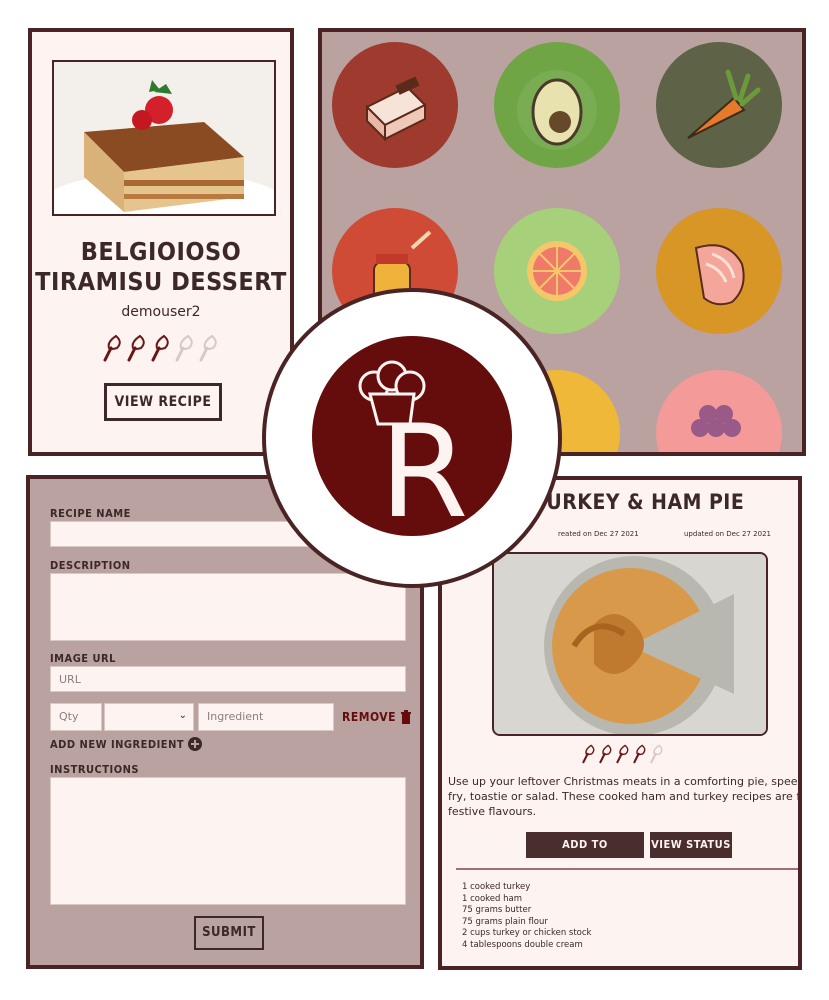 The width and height of the screenshot is (829, 1000). I want to click on avocado-icon, so click(557, 105).